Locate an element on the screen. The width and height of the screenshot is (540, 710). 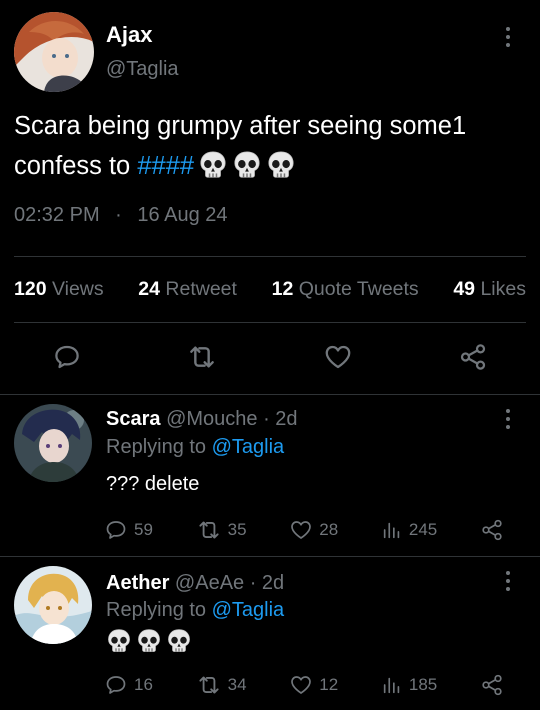
retweet-button is located at coordinates (202, 357).